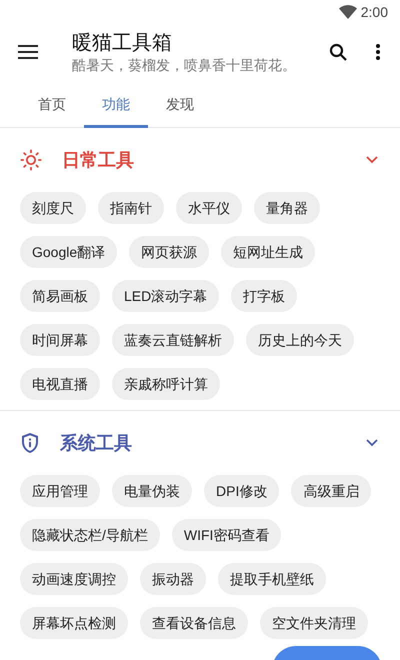 This screenshot has width=400, height=660. I want to click on tool-chip: 历史上的今天, so click(300, 340).